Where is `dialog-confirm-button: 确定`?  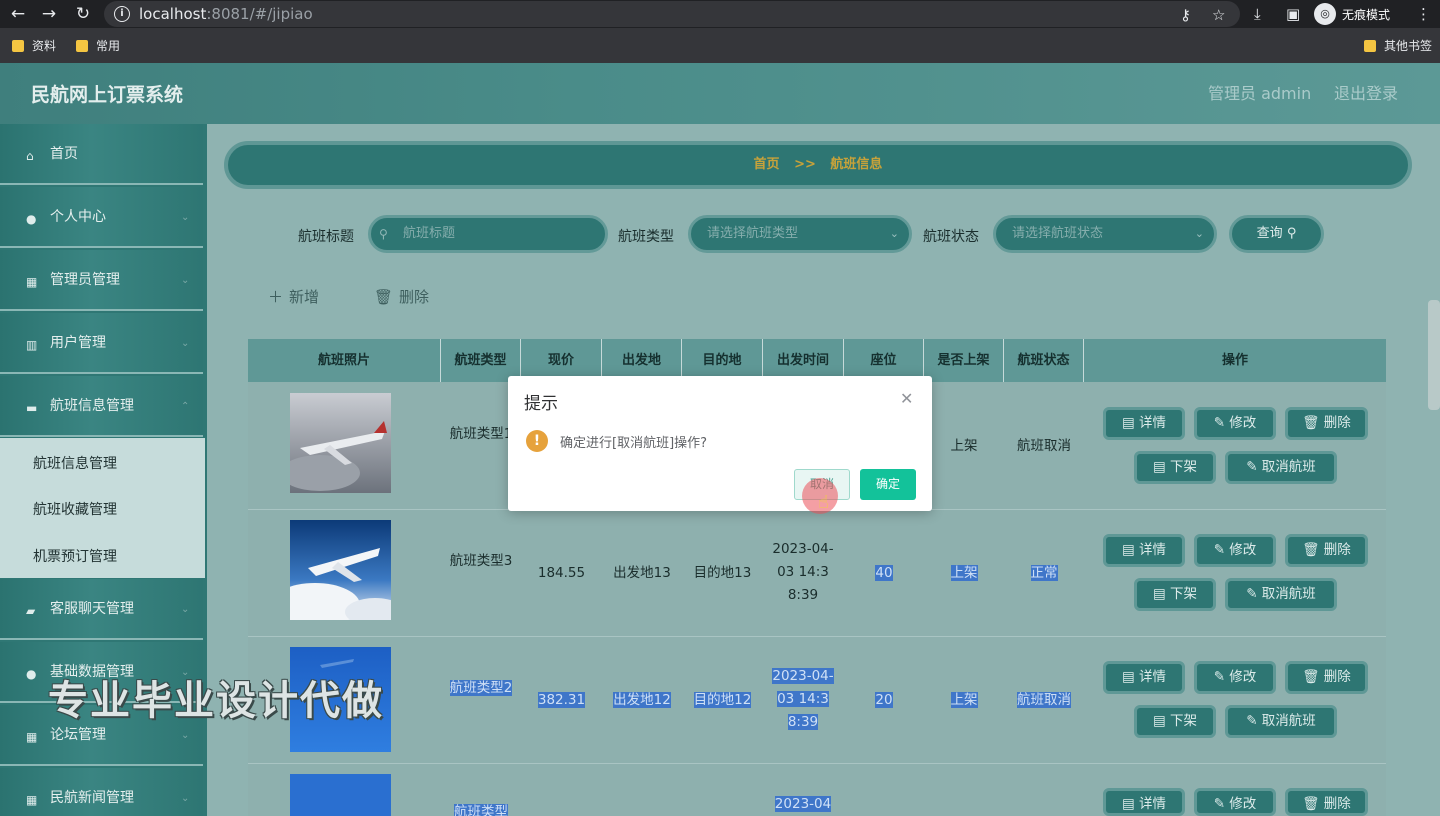 dialog-confirm-button: 确定 is located at coordinates (888, 484).